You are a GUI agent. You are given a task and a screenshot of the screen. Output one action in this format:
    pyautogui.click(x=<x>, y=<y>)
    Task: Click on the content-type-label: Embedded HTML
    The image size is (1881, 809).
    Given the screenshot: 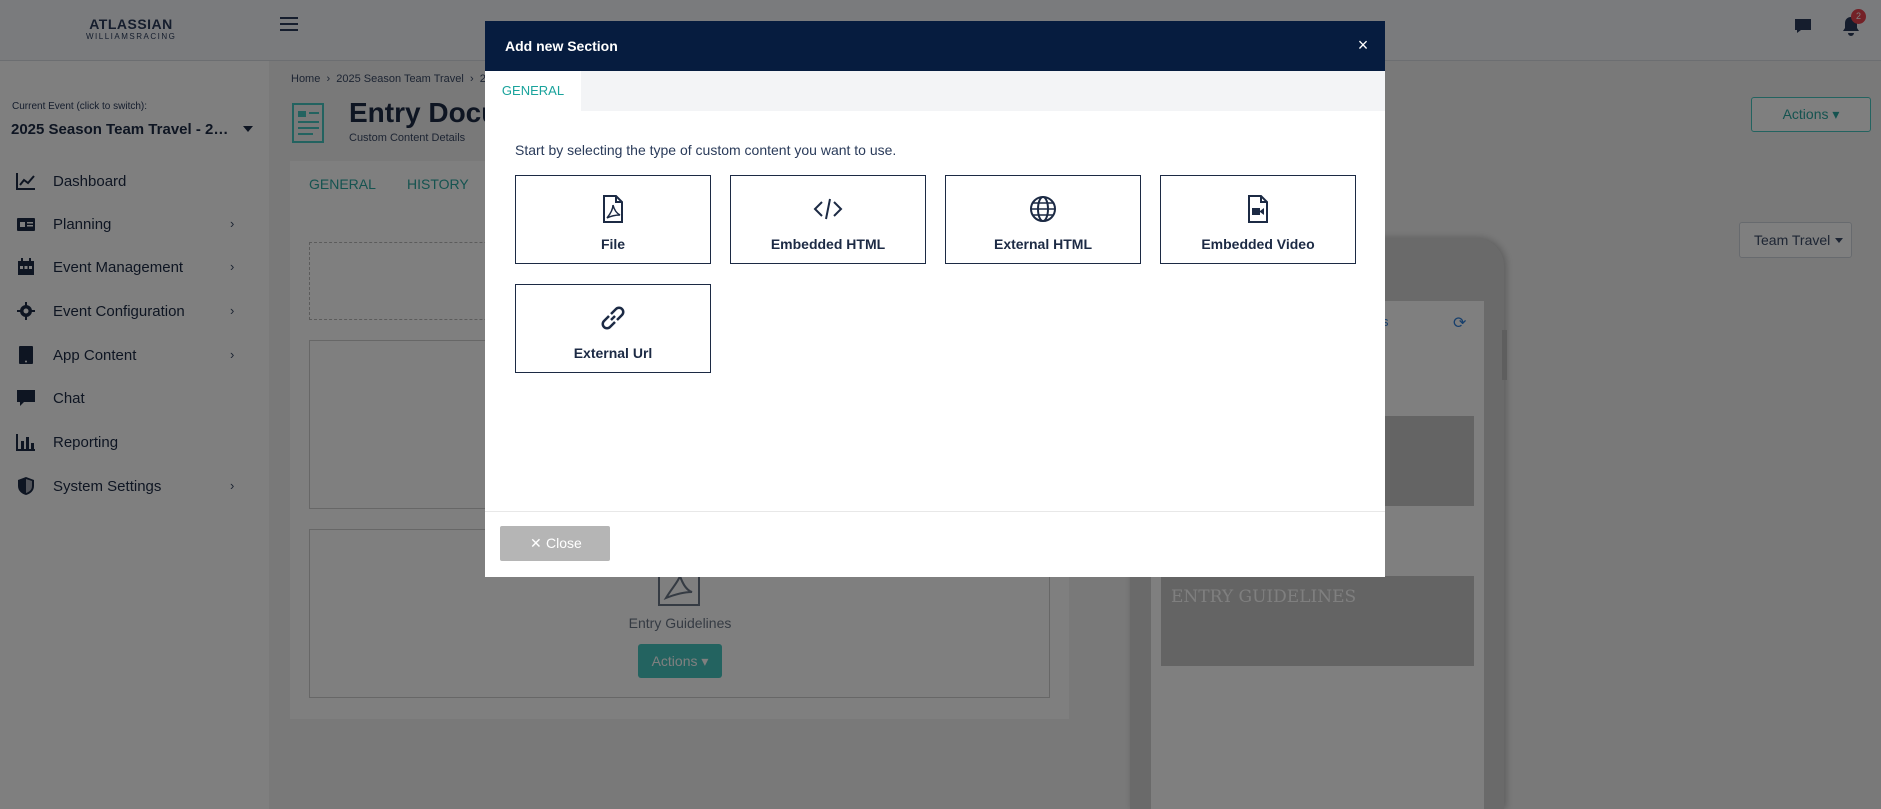 What is the action you would take?
    pyautogui.click(x=828, y=244)
    